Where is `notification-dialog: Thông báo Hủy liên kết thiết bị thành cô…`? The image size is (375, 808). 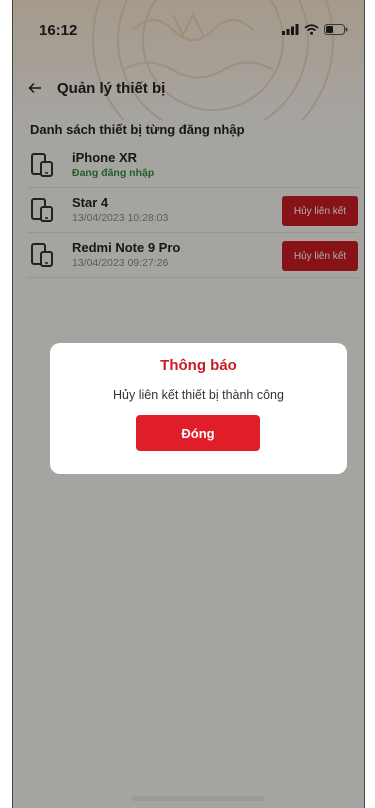
notification-dialog: Thông báo Hủy liên kết thiết bị thành cô… is located at coordinates (198, 408).